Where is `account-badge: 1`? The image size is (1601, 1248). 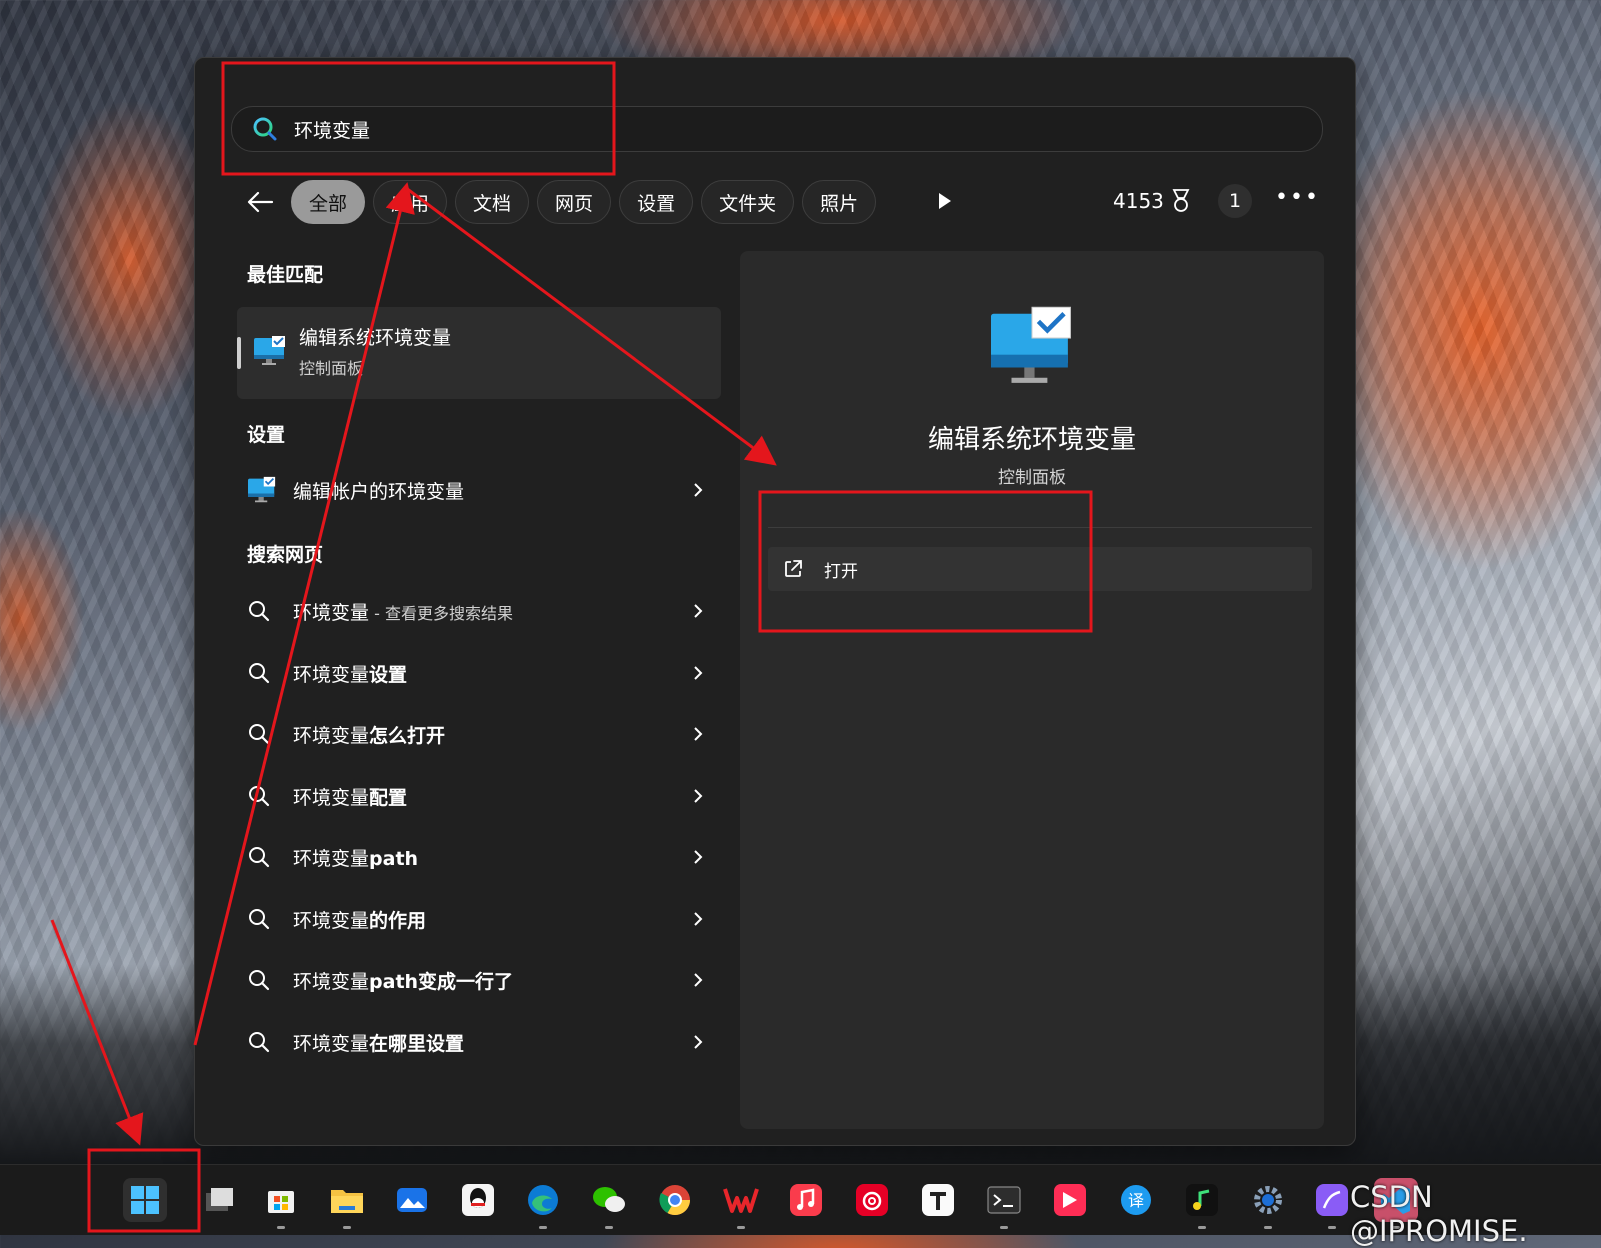 account-badge: 1 is located at coordinates (1235, 201).